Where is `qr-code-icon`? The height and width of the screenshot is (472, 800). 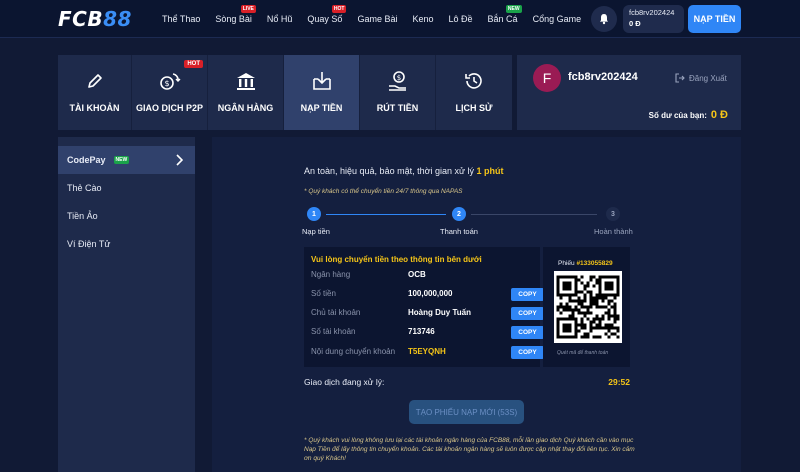
qr-code-icon is located at coordinates (588, 307).